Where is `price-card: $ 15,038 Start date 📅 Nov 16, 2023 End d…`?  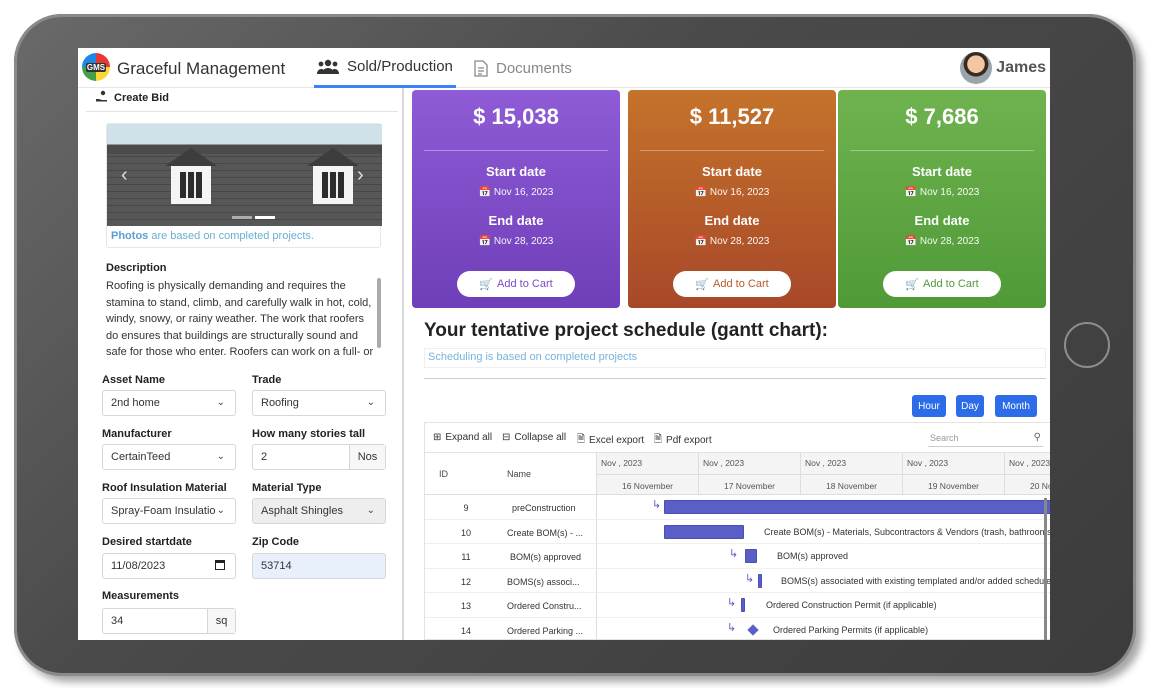 price-card: $ 15,038 Start date 📅 Nov 16, 2023 End d… is located at coordinates (516, 199).